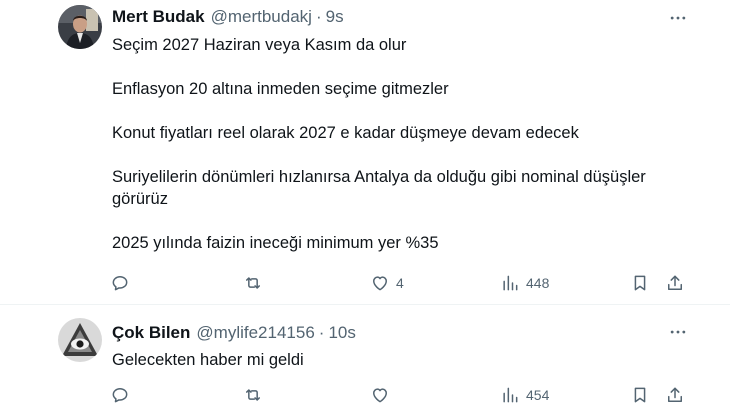  I want to click on author-name: Çok Bilen, so click(151, 333).